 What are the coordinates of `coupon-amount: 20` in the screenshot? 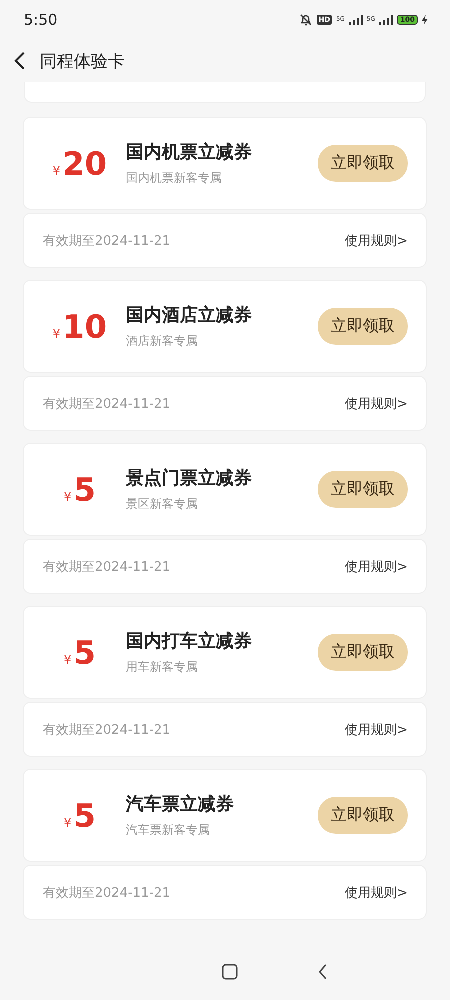 It's located at (85, 163).